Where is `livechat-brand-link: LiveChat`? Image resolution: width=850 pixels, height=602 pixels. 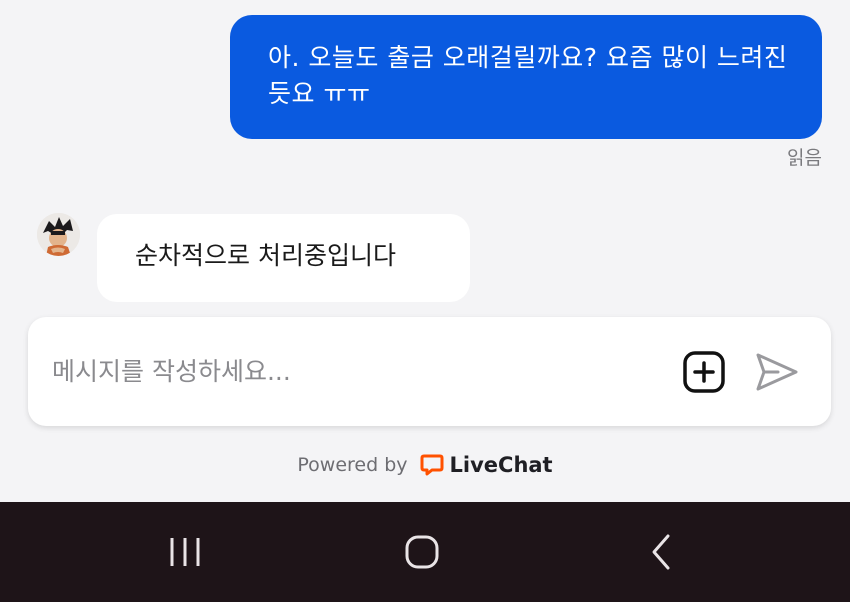
livechat-brand-link: LiveChat is located at coordinates (486, 465).